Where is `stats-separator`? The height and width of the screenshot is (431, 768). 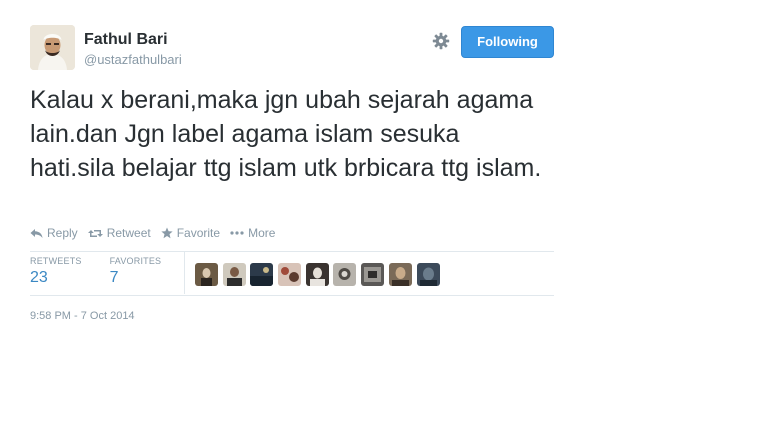
stats-separator is located at coordinates (184, 273).